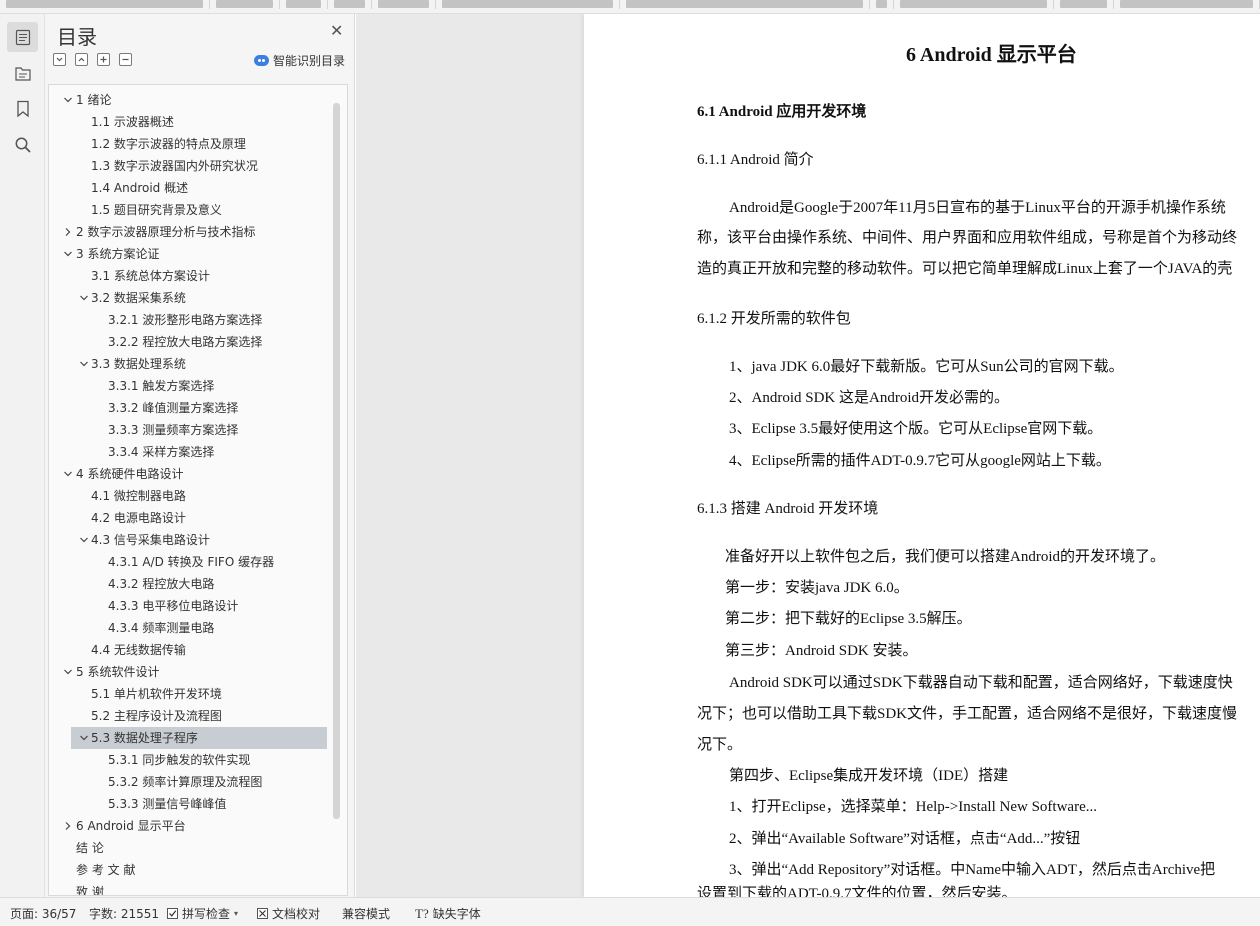 This screenshot has width=1260, height=926. Describe the element at coordinates (720, 745) in the screenshot. I see `document-line: 况下。` at that location.